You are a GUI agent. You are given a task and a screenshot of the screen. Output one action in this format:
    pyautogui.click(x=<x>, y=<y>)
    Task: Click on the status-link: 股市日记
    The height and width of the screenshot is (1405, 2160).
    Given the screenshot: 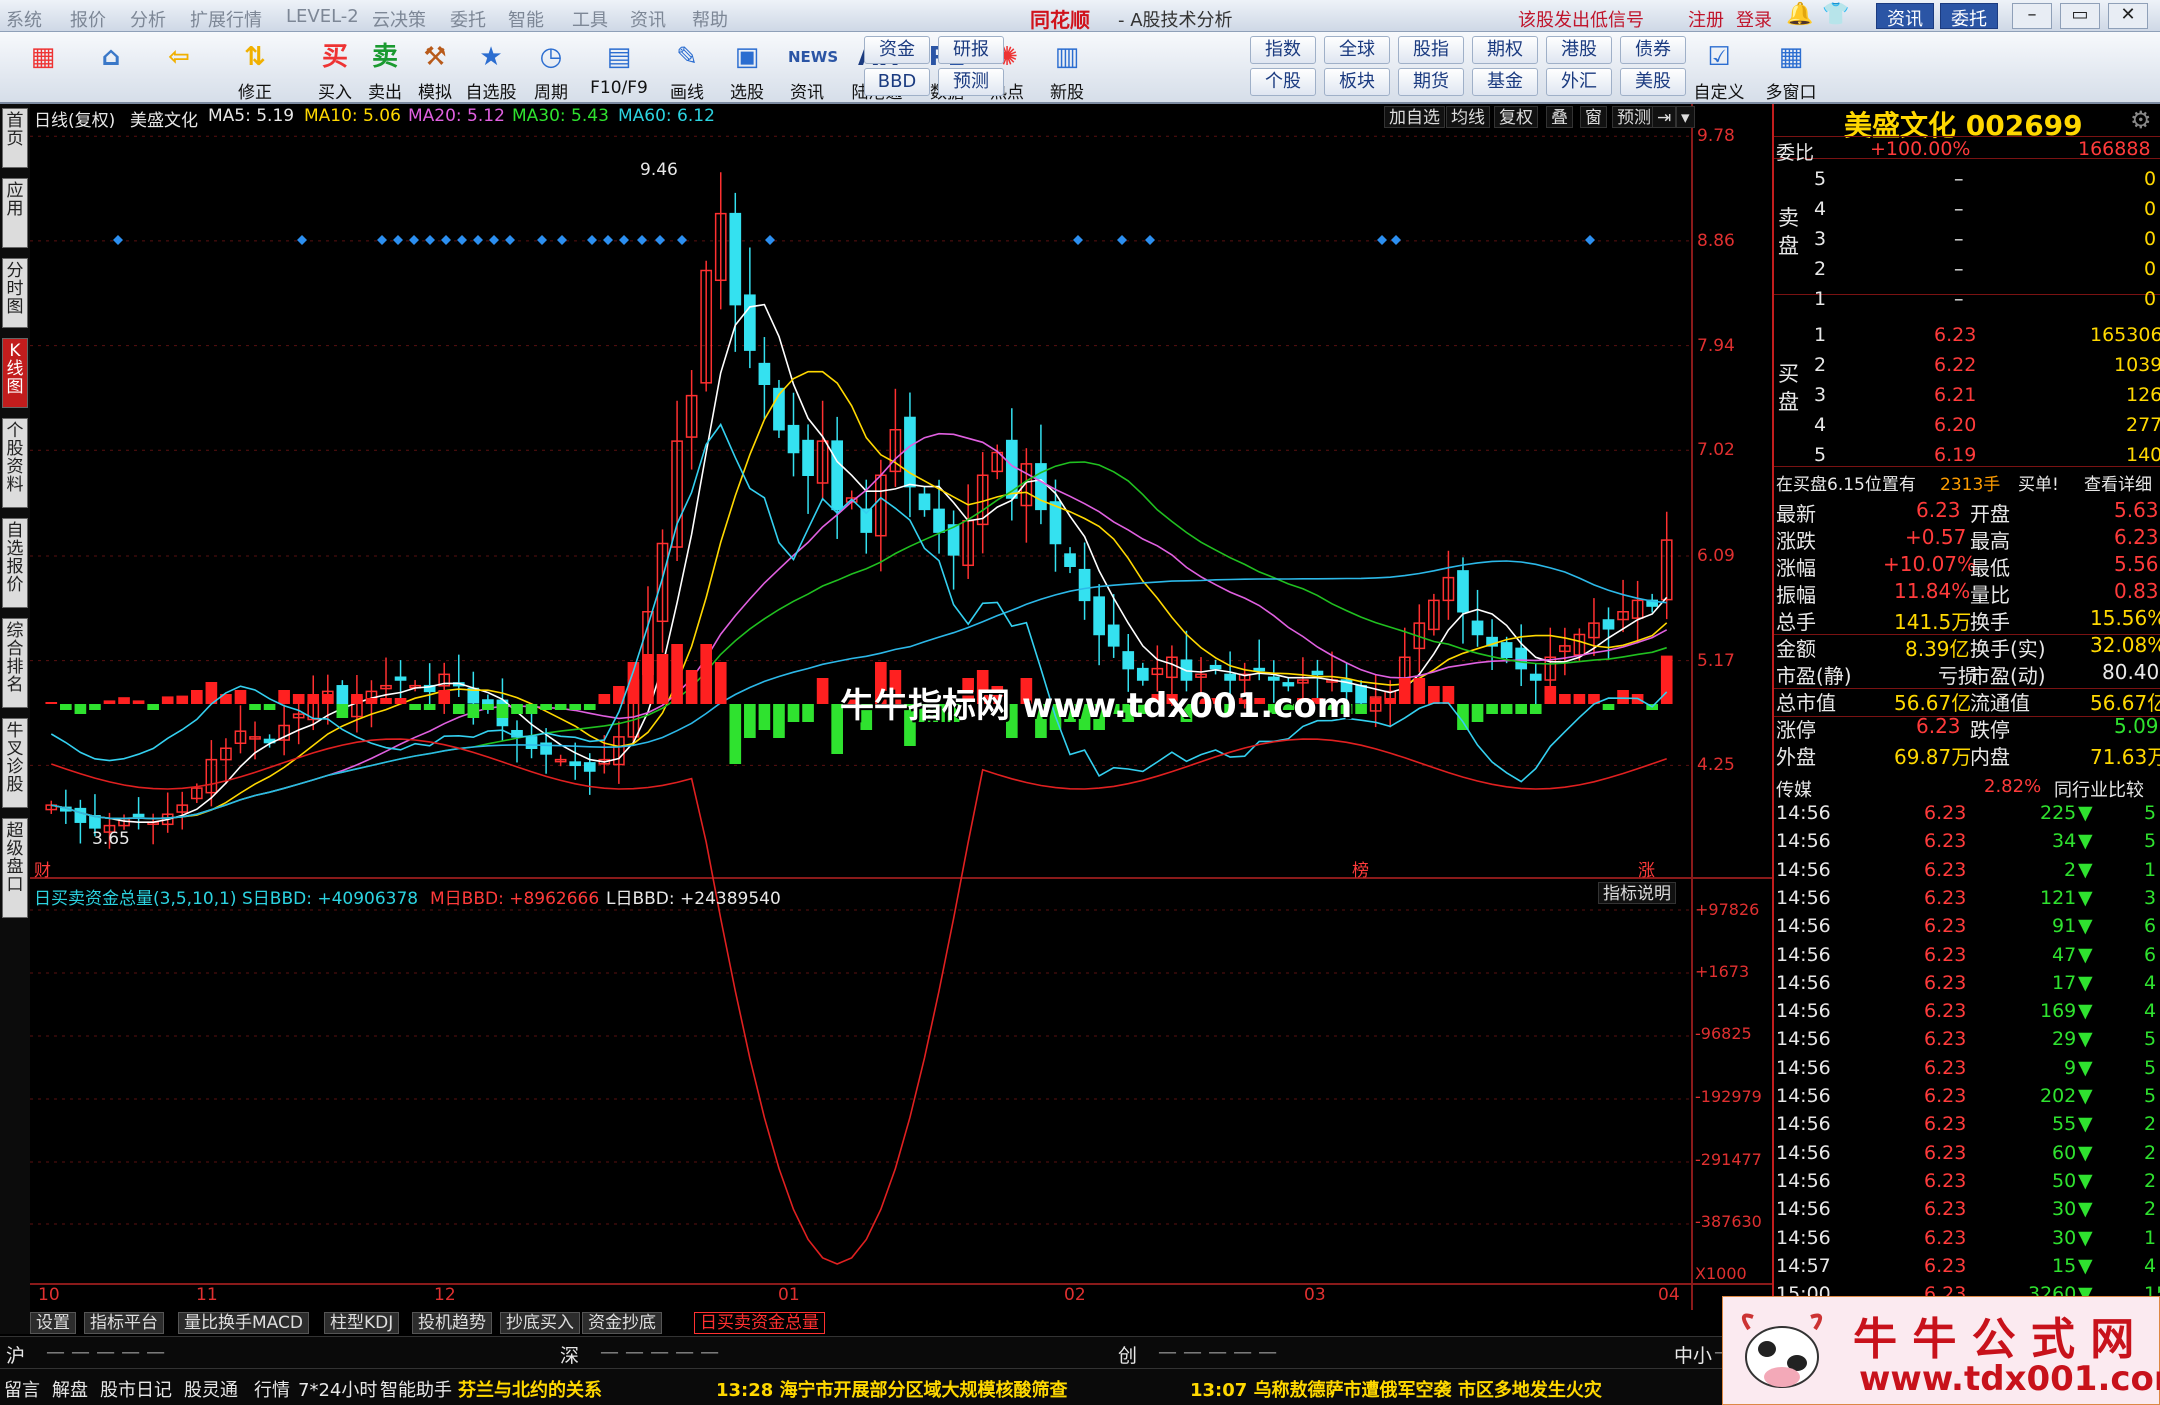 What is the action you would take?
    pyautogui.click(x=136, y=1389)
    